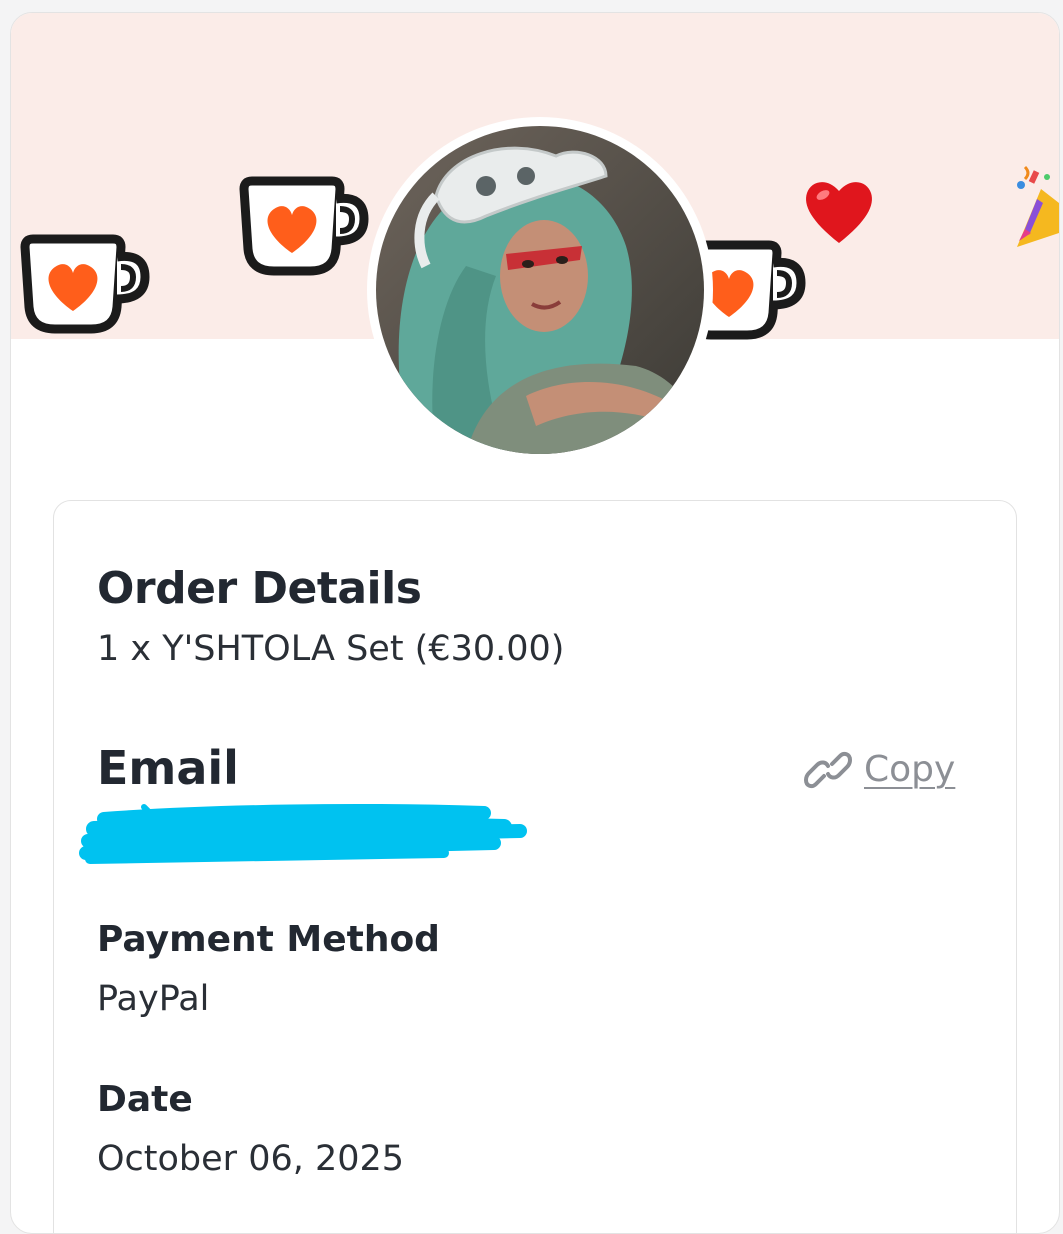  Describe the element at coordinates (251, 1159) in the screenshot. I see `date-value: October 06, 2025` at that location.